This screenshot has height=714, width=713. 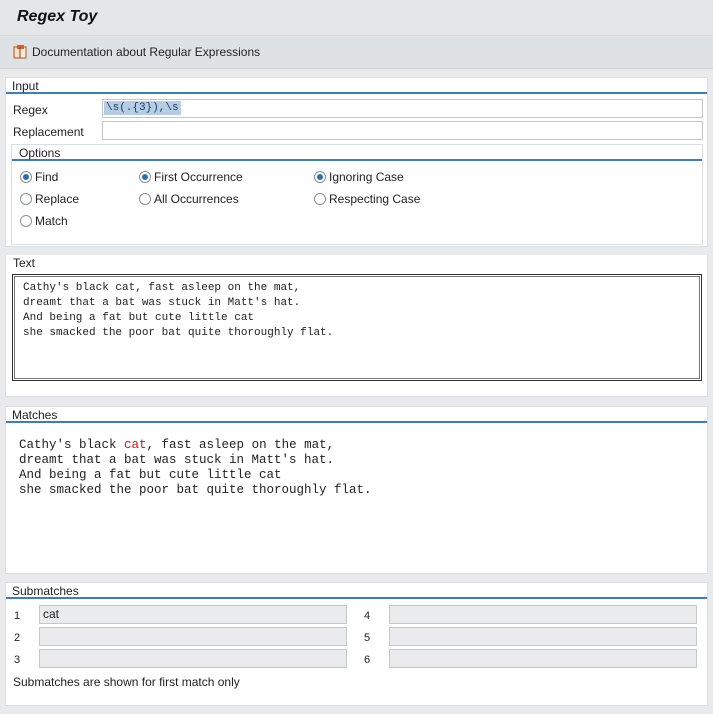 I want to click on match-highlight: cat, so click(x=135, y=445).